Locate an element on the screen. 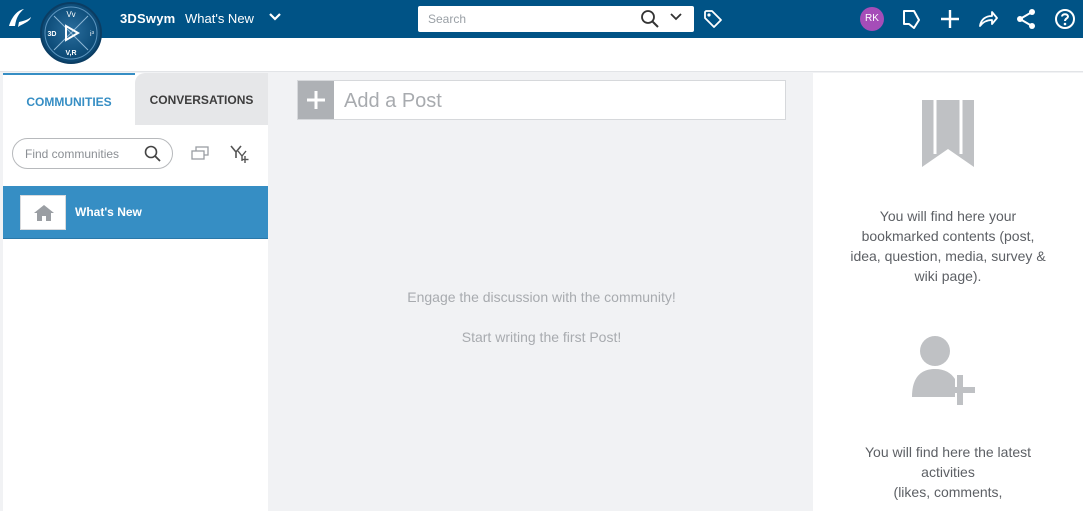 The image size is (1083, 511). app-name: 3DSwym is located at coordinates (148, 18).